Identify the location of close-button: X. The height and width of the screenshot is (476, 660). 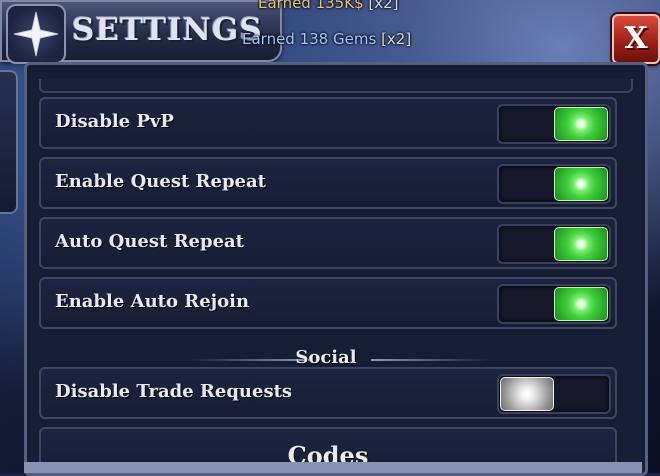
(636, 39).